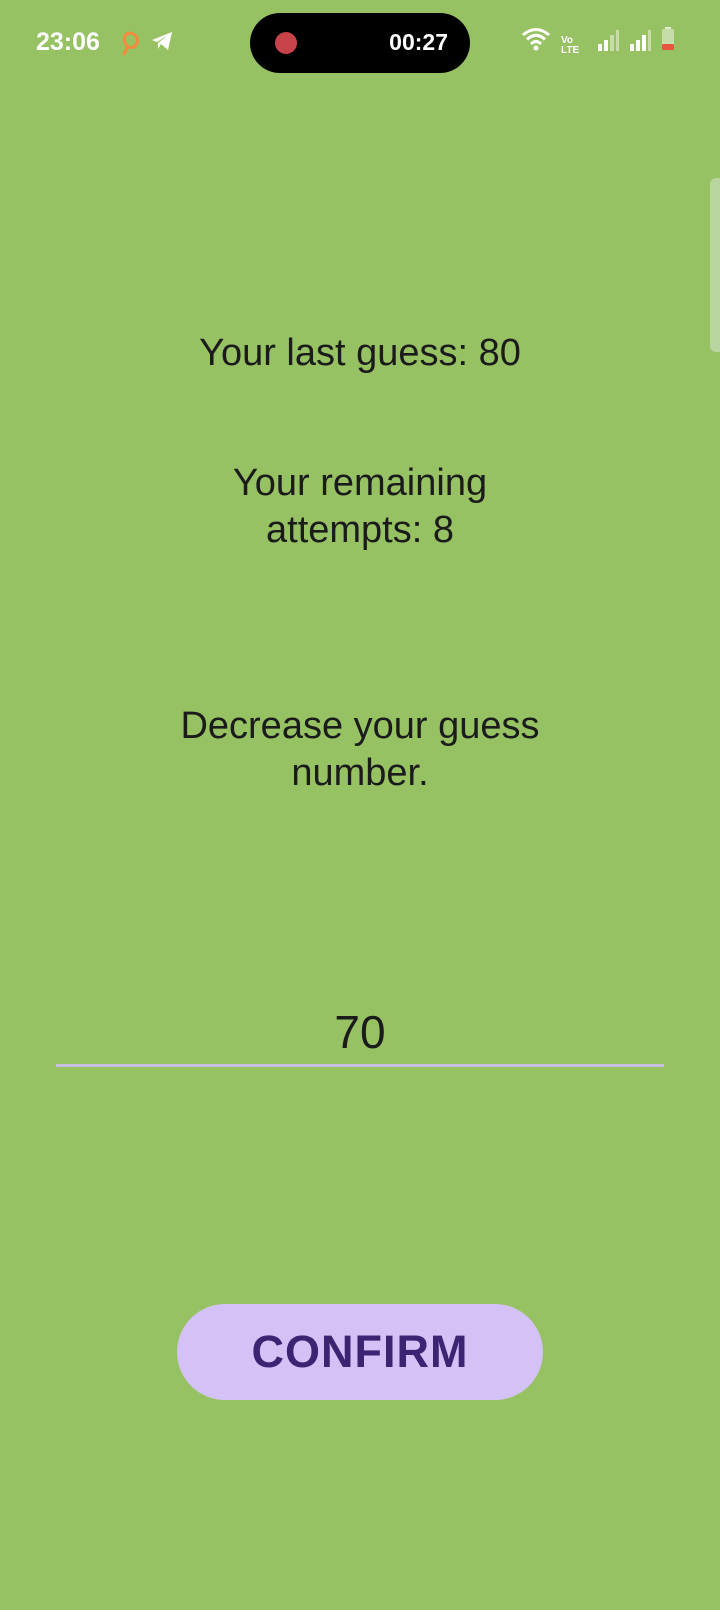 The image size is (720, 1610). Describe the element at coordinates (418, 42) in the screenshot. I see `recording-timer: 00:27` at that location.